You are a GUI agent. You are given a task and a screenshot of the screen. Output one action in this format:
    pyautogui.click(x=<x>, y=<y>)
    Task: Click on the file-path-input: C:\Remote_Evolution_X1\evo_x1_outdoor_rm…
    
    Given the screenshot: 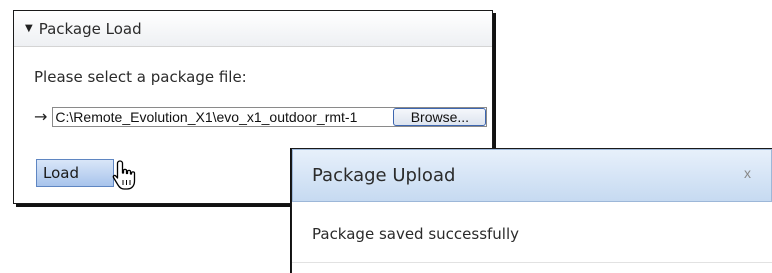 What is the action you would take?
    pyautogui.click(x=270, y=117)
    